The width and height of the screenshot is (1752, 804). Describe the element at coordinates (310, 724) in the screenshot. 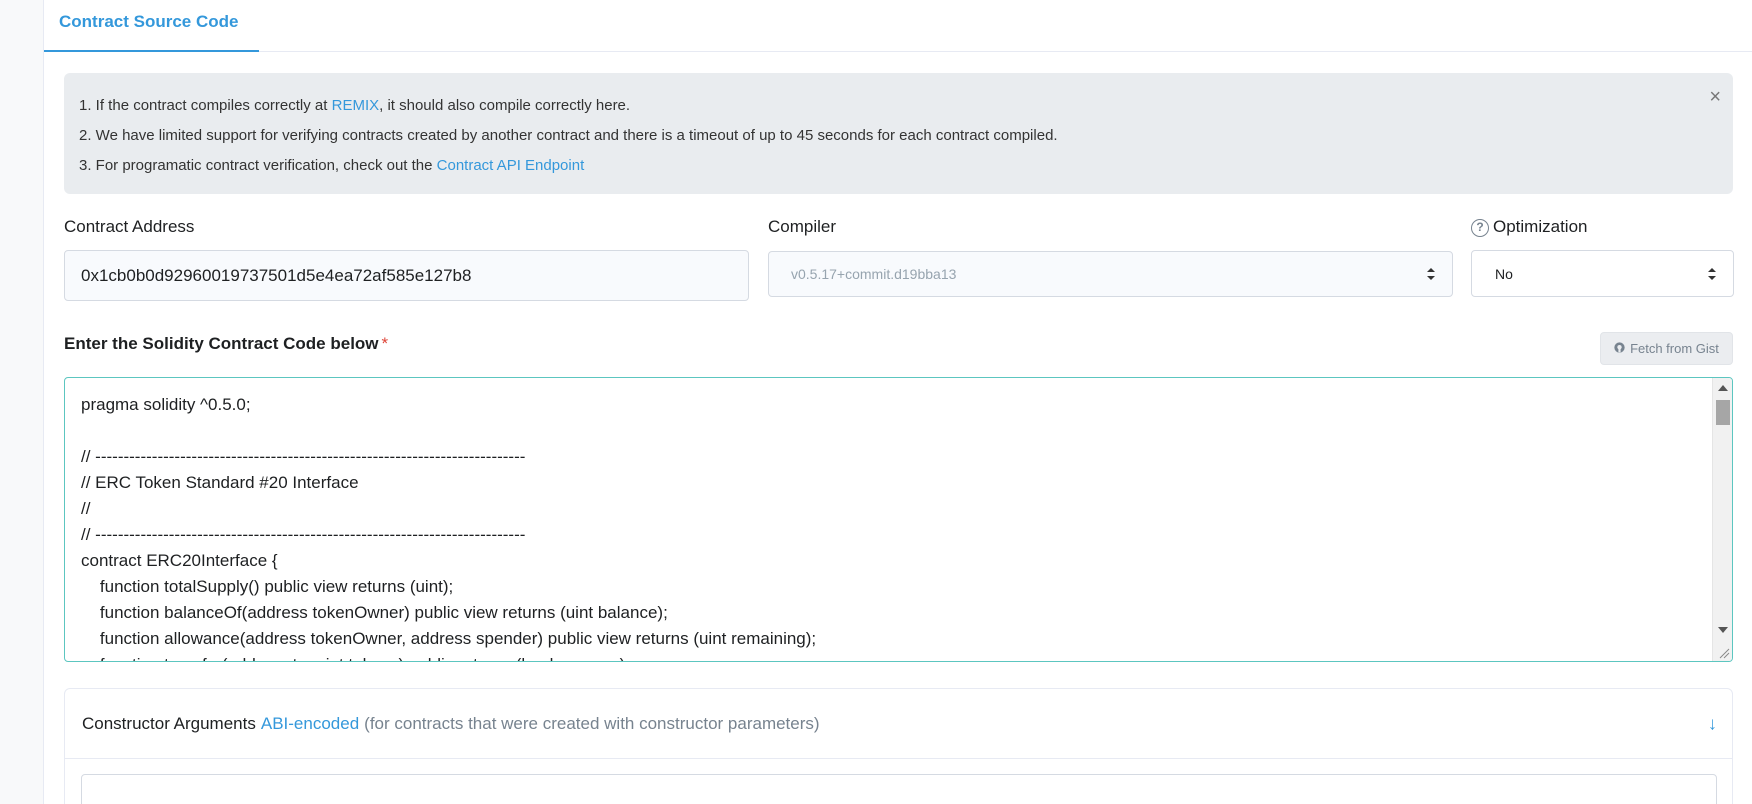

I see `abi-encoded-link: ABI-encoded` at that location.